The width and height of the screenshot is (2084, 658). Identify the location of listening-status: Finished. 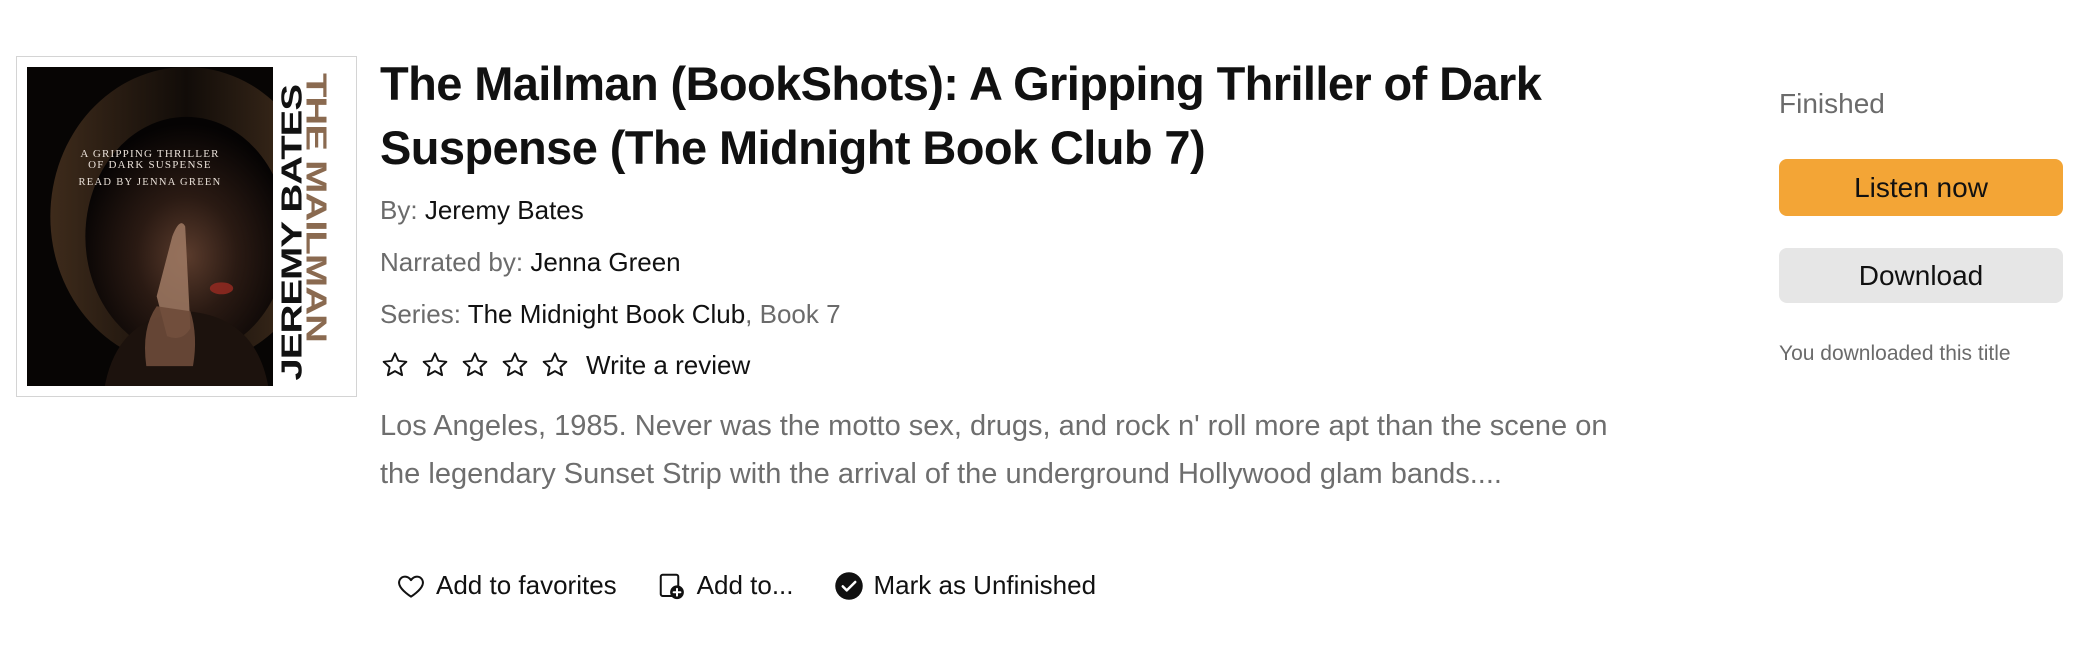
(1832, 103).